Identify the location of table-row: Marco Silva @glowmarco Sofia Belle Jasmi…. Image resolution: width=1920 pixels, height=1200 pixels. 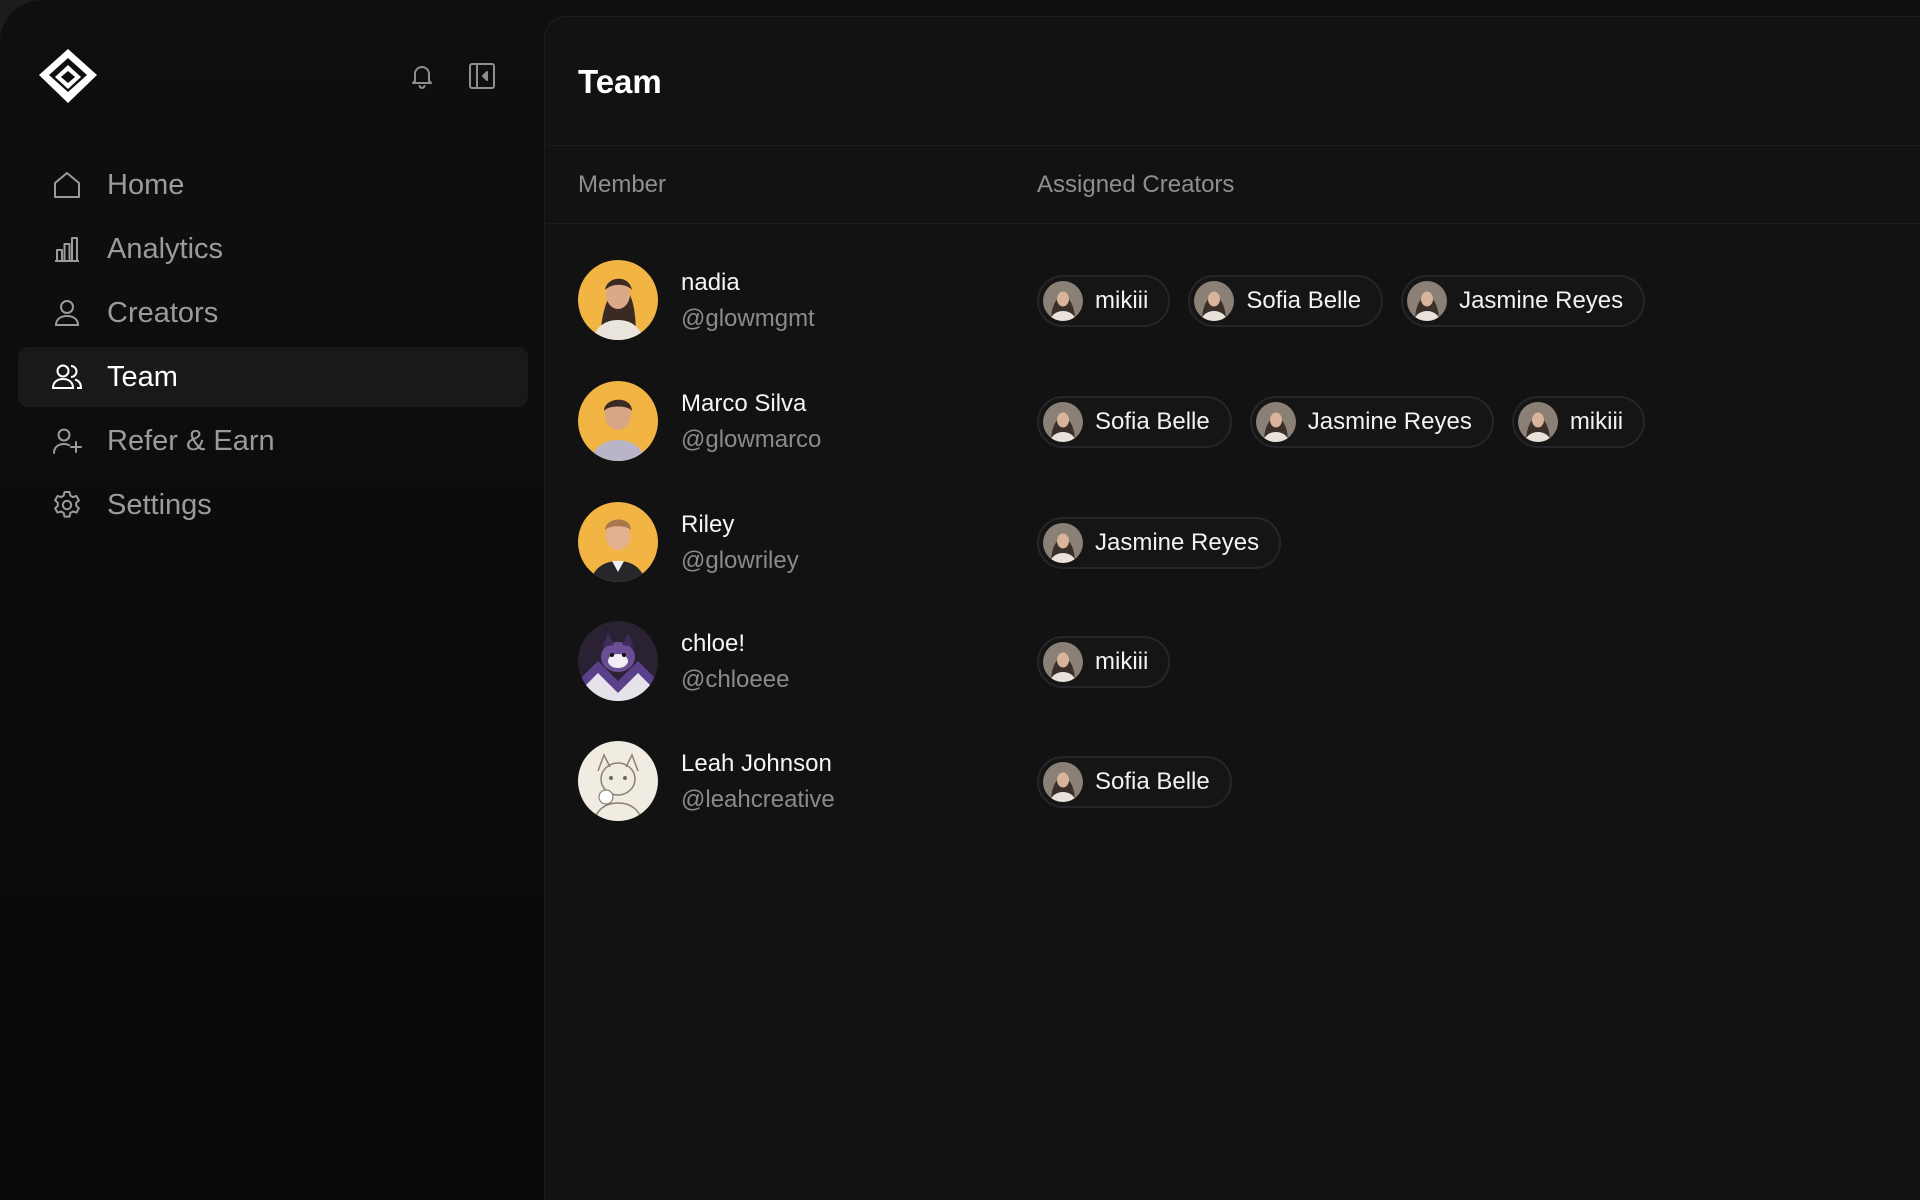
(1232, 441).